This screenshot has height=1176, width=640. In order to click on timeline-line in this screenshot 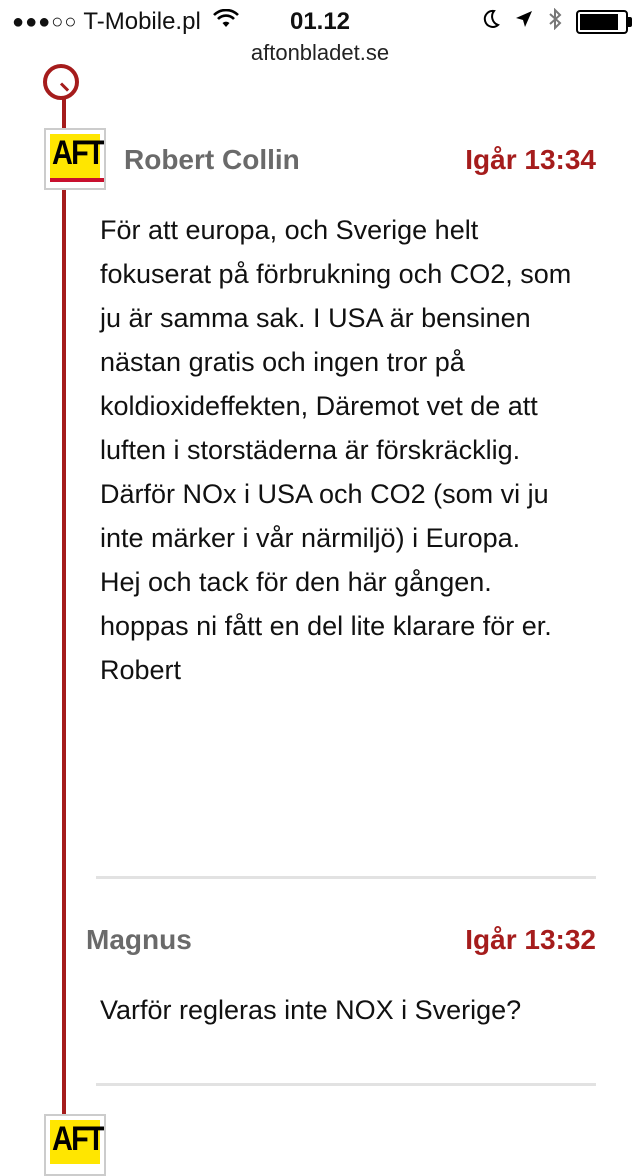, I will do `click(64, 607)`.